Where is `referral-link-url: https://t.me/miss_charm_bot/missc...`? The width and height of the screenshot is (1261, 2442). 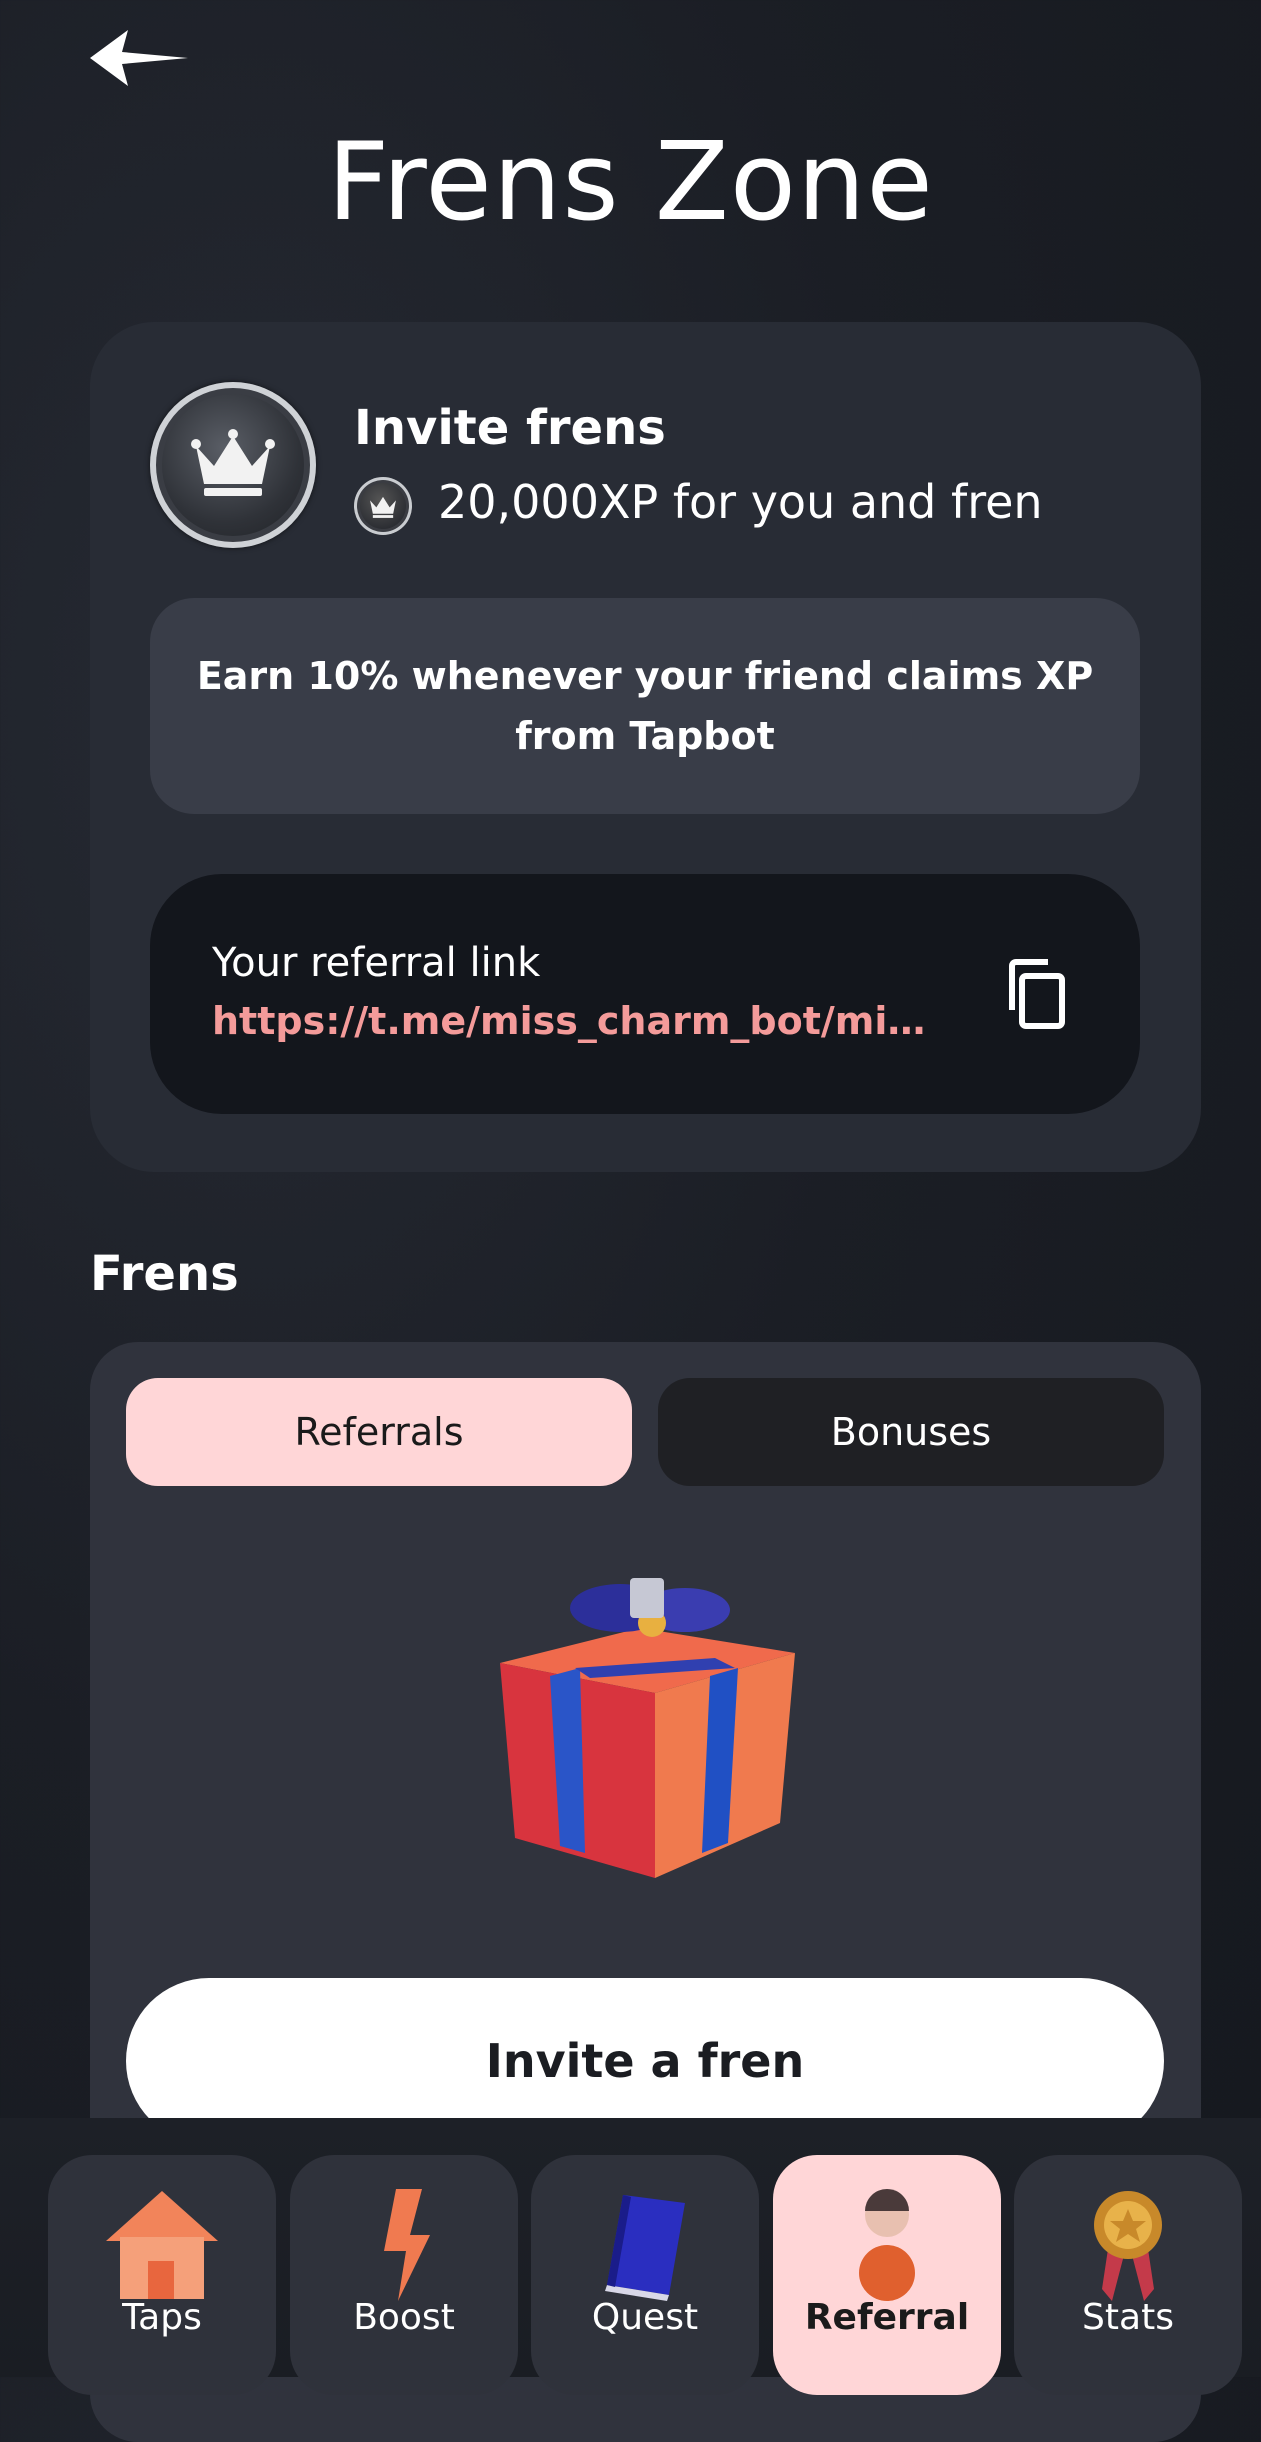 referral-link-url: https://t.me/miss_charm_bot/missc... is located at coordinates (577, 1021).